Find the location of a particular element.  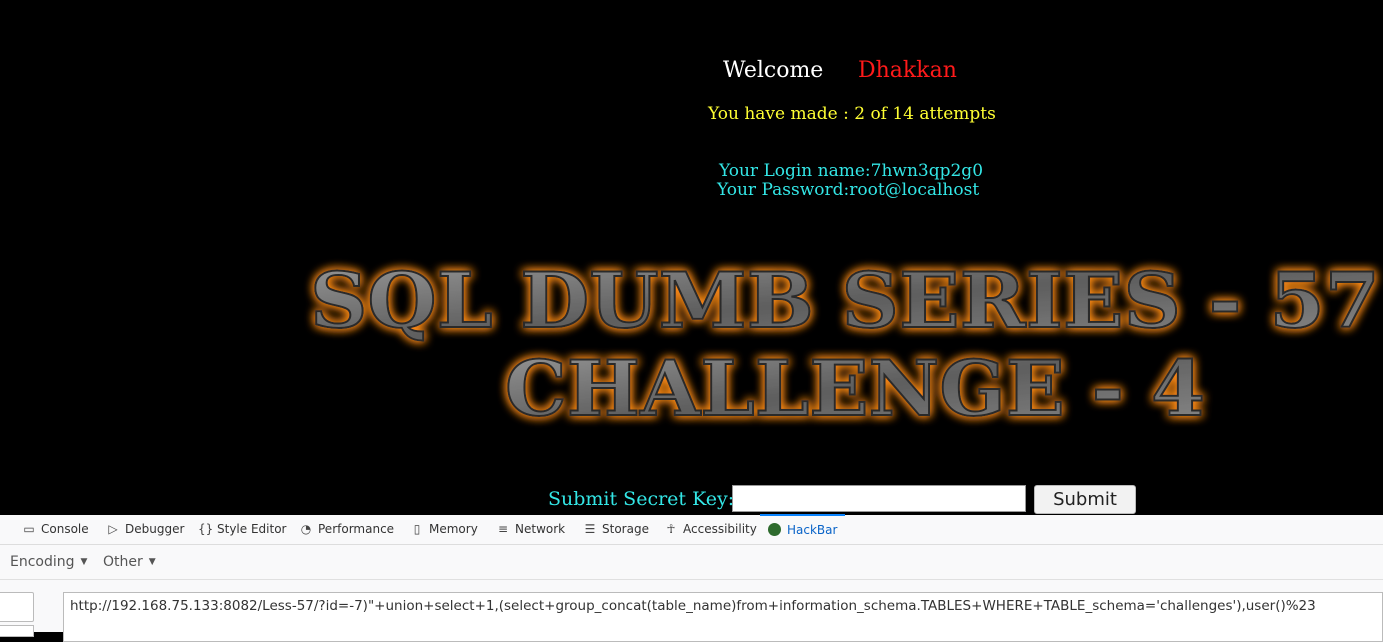

hackbar-icon is located at coordinates (774, 529).